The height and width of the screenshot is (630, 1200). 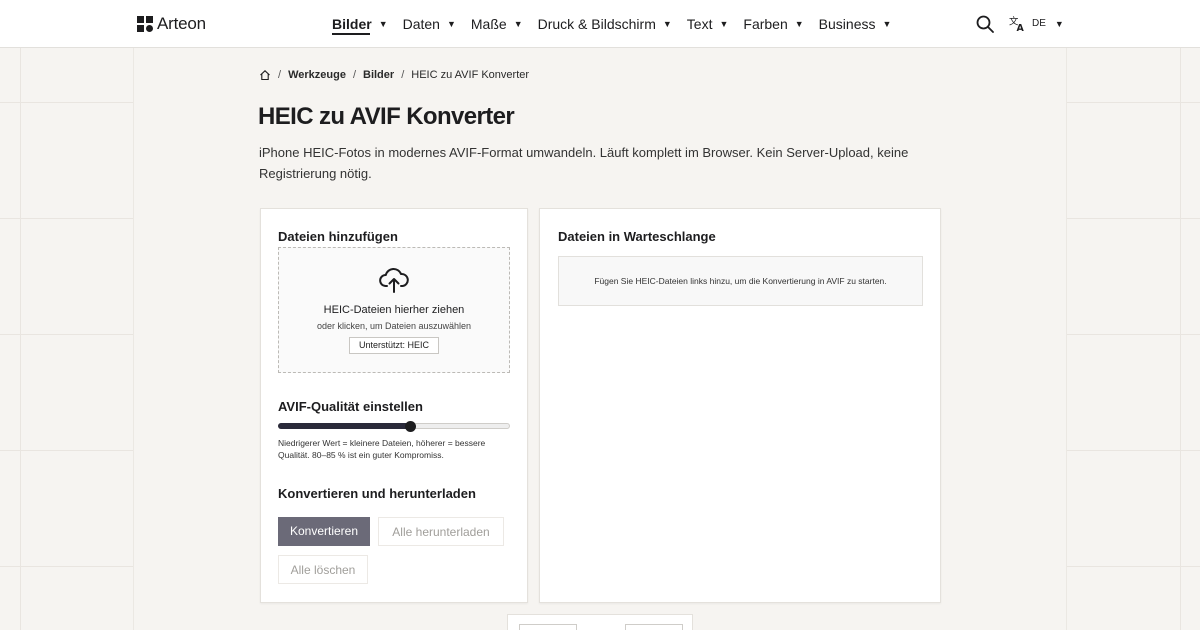 What do you see at coordinates (181, 23) in the screenshot?
I see `brand-name: Arteon` at bounding box center [181, 23].